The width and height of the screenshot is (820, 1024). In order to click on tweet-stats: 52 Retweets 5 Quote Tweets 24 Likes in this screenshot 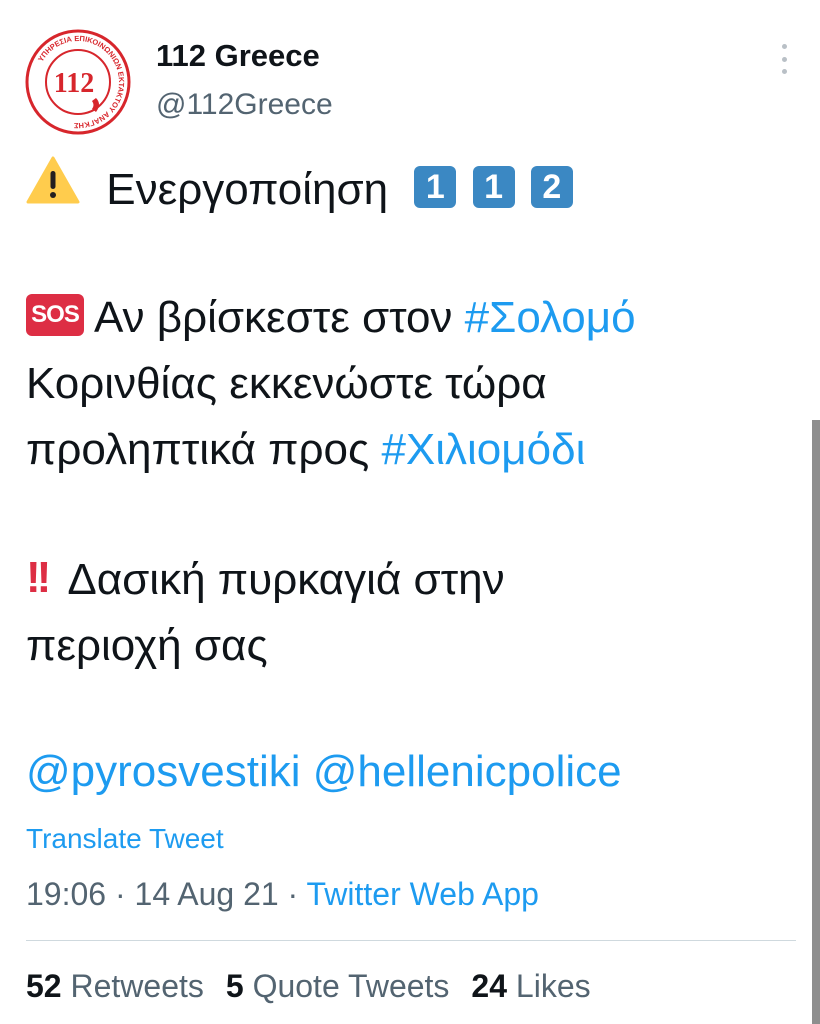, I will do `click(308, 986)`.